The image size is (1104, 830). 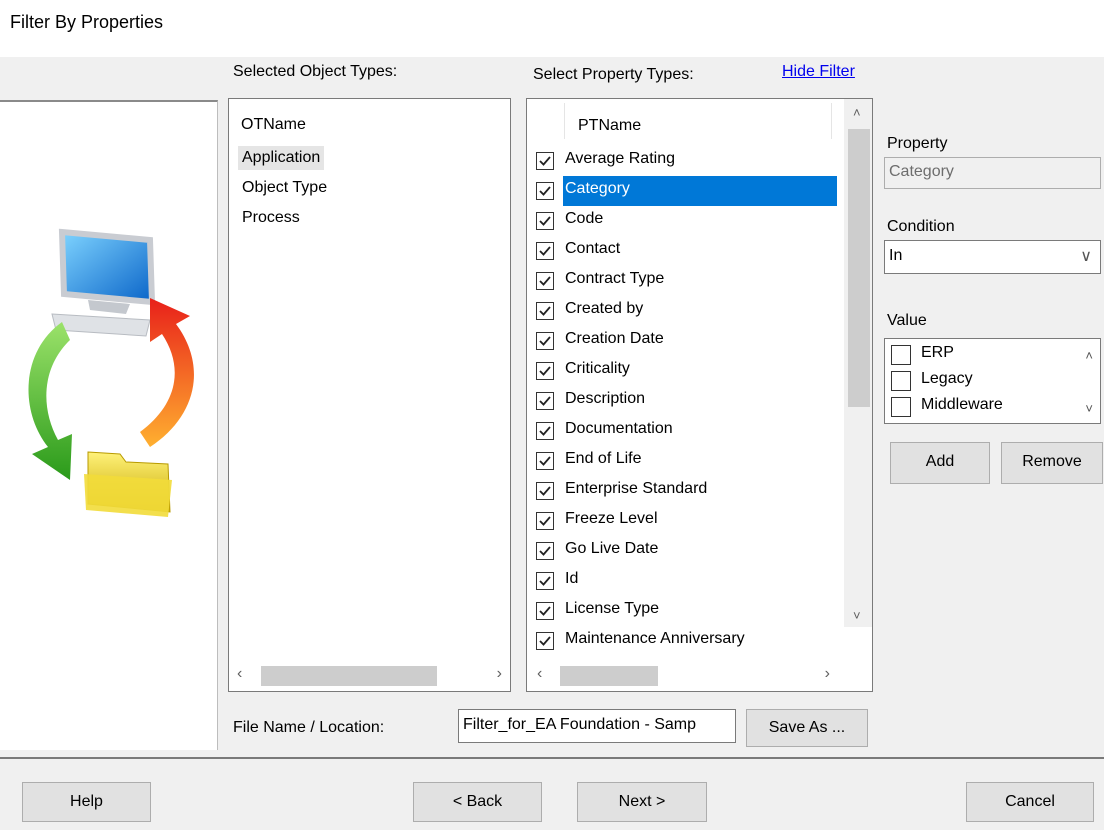 I want to click on list-item-application: Application, so click(x=281, y=158).